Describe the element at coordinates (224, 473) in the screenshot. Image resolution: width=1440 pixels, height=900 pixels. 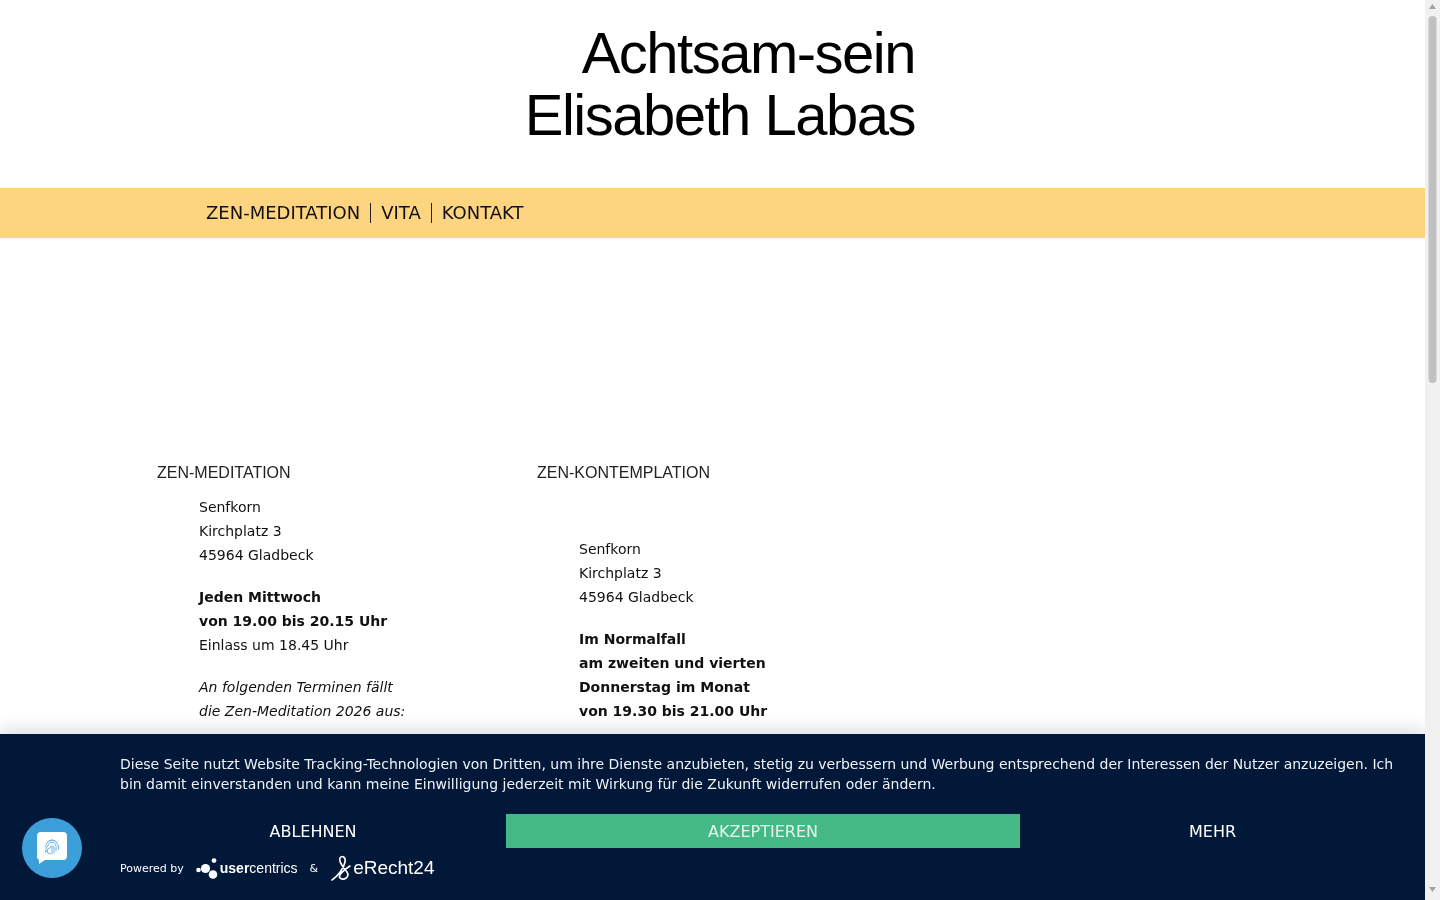
I see `section-heading: ZEN-MEDITATION` at that location.